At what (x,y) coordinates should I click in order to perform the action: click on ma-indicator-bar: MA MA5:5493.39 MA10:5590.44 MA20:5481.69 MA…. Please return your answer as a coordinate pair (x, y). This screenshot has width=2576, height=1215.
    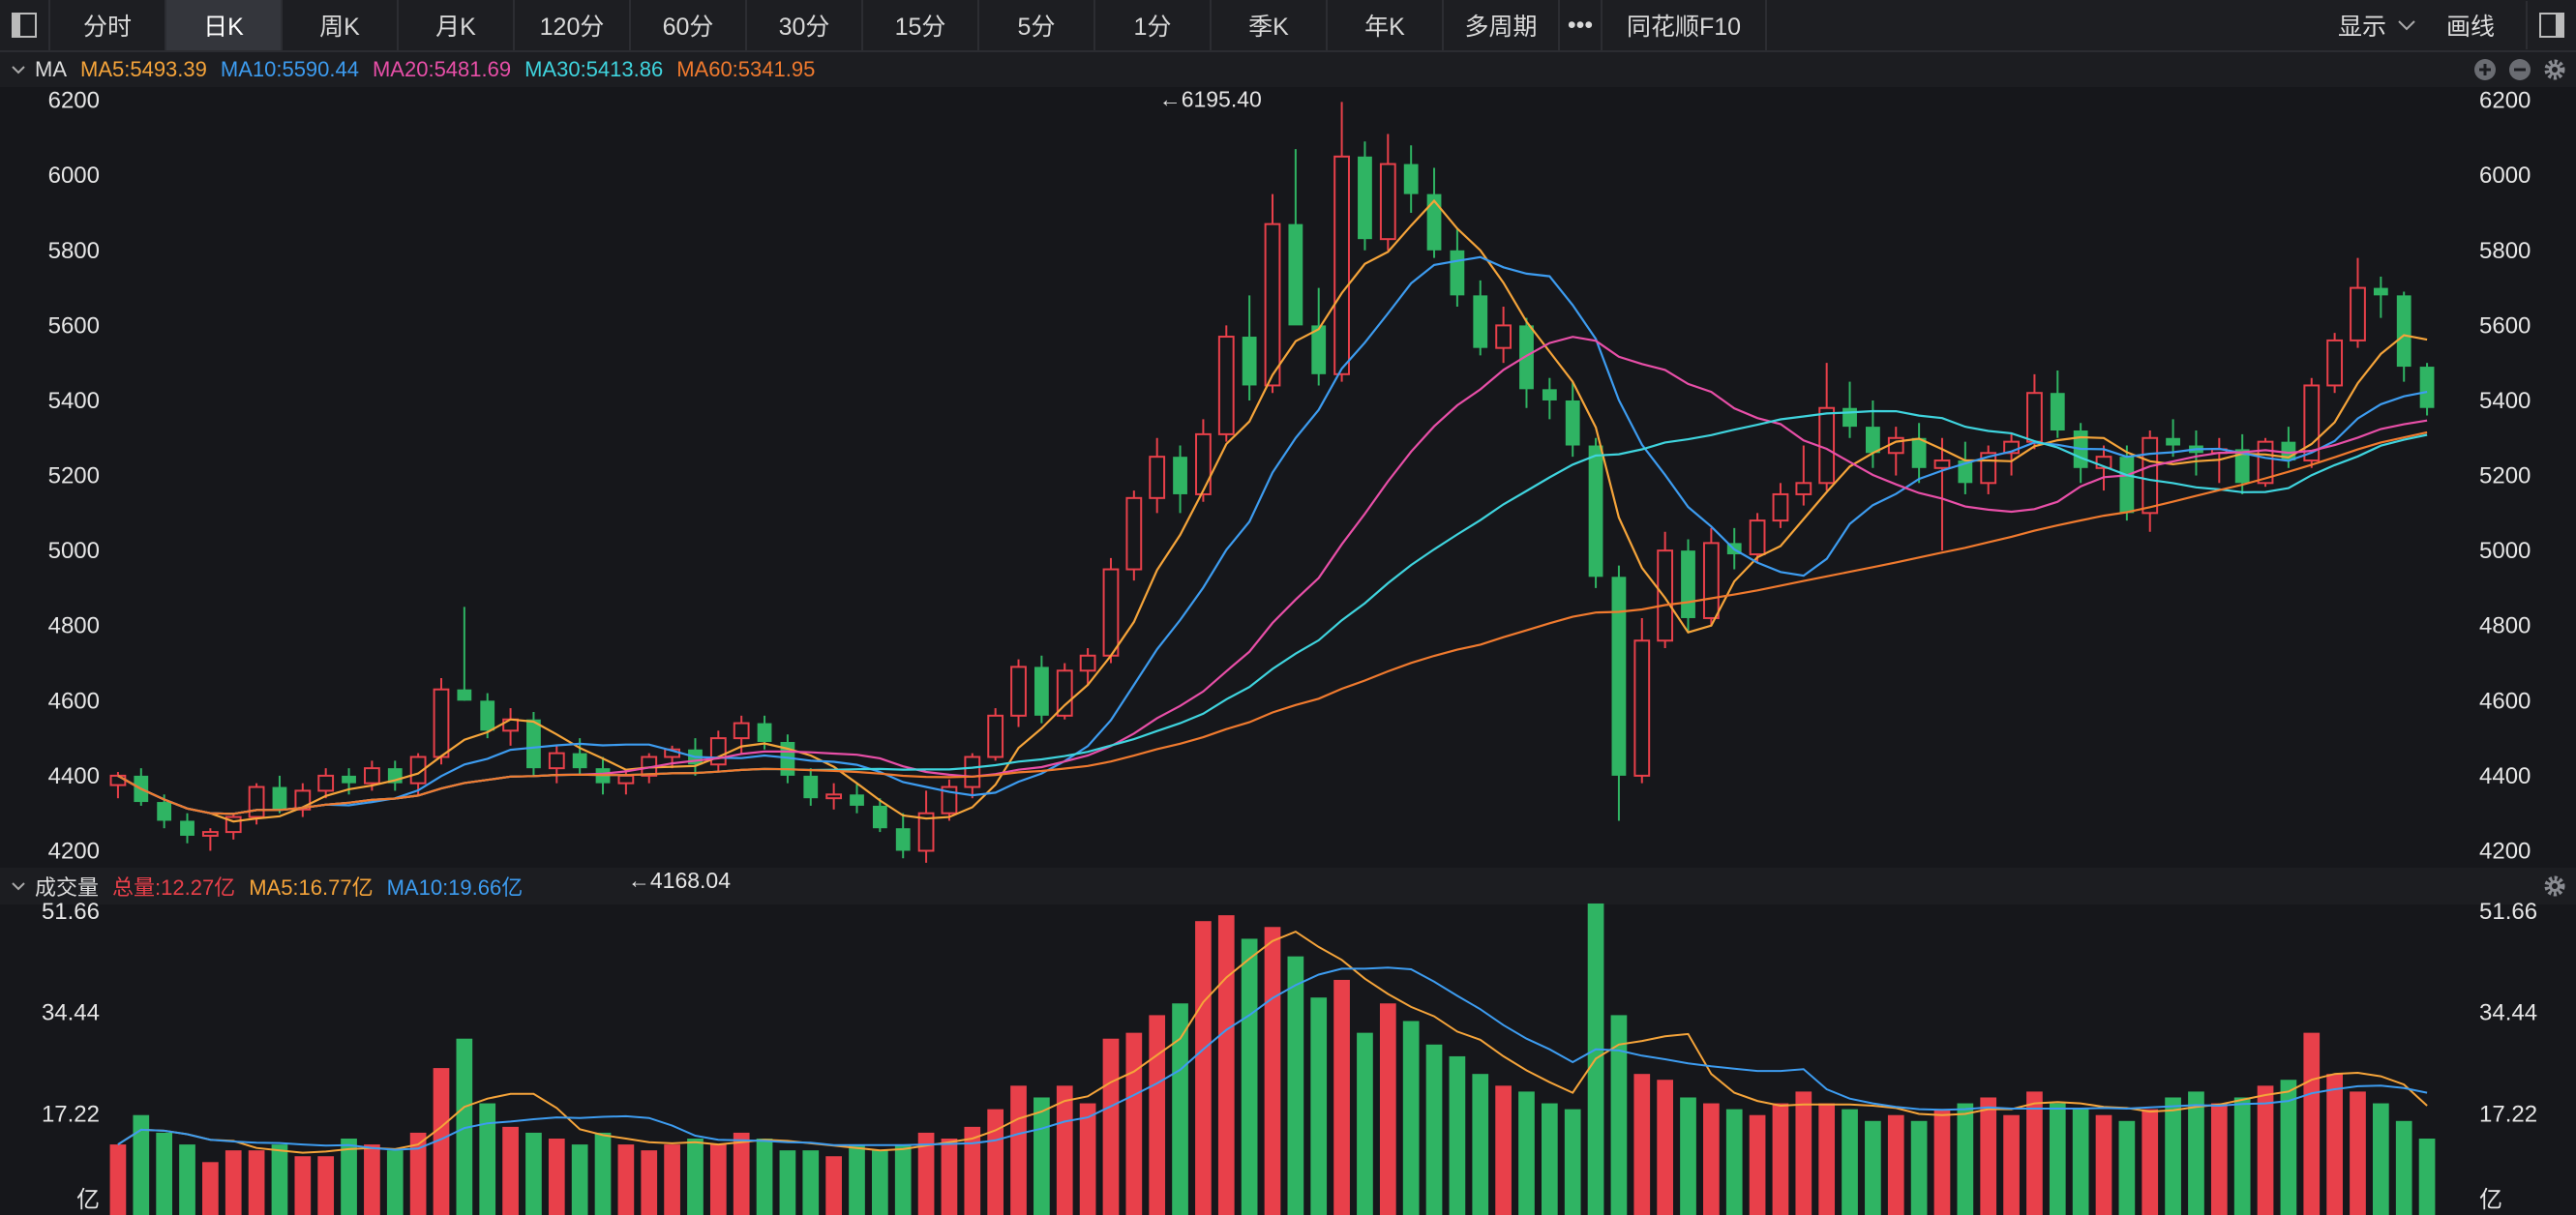
    Looking at the image, I should click on (1288, 69).